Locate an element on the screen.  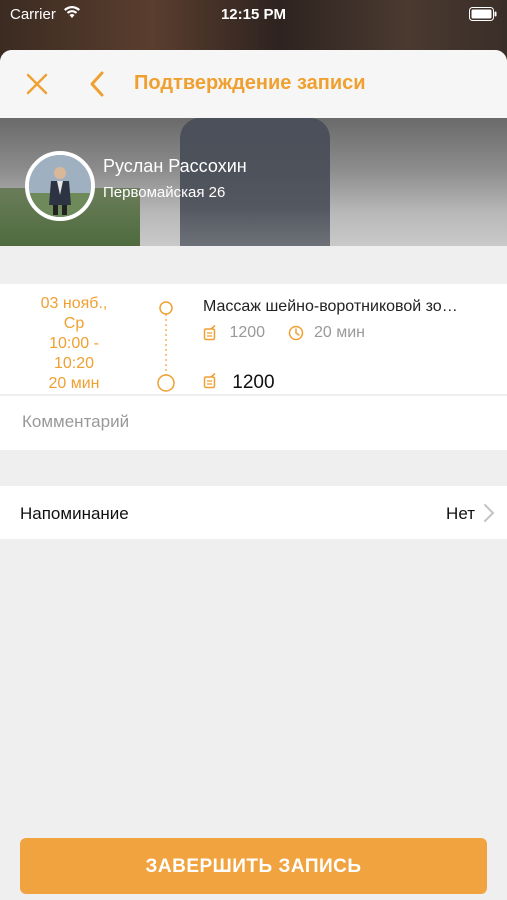
chevron-right-icon is located at coordinates (489, 515).